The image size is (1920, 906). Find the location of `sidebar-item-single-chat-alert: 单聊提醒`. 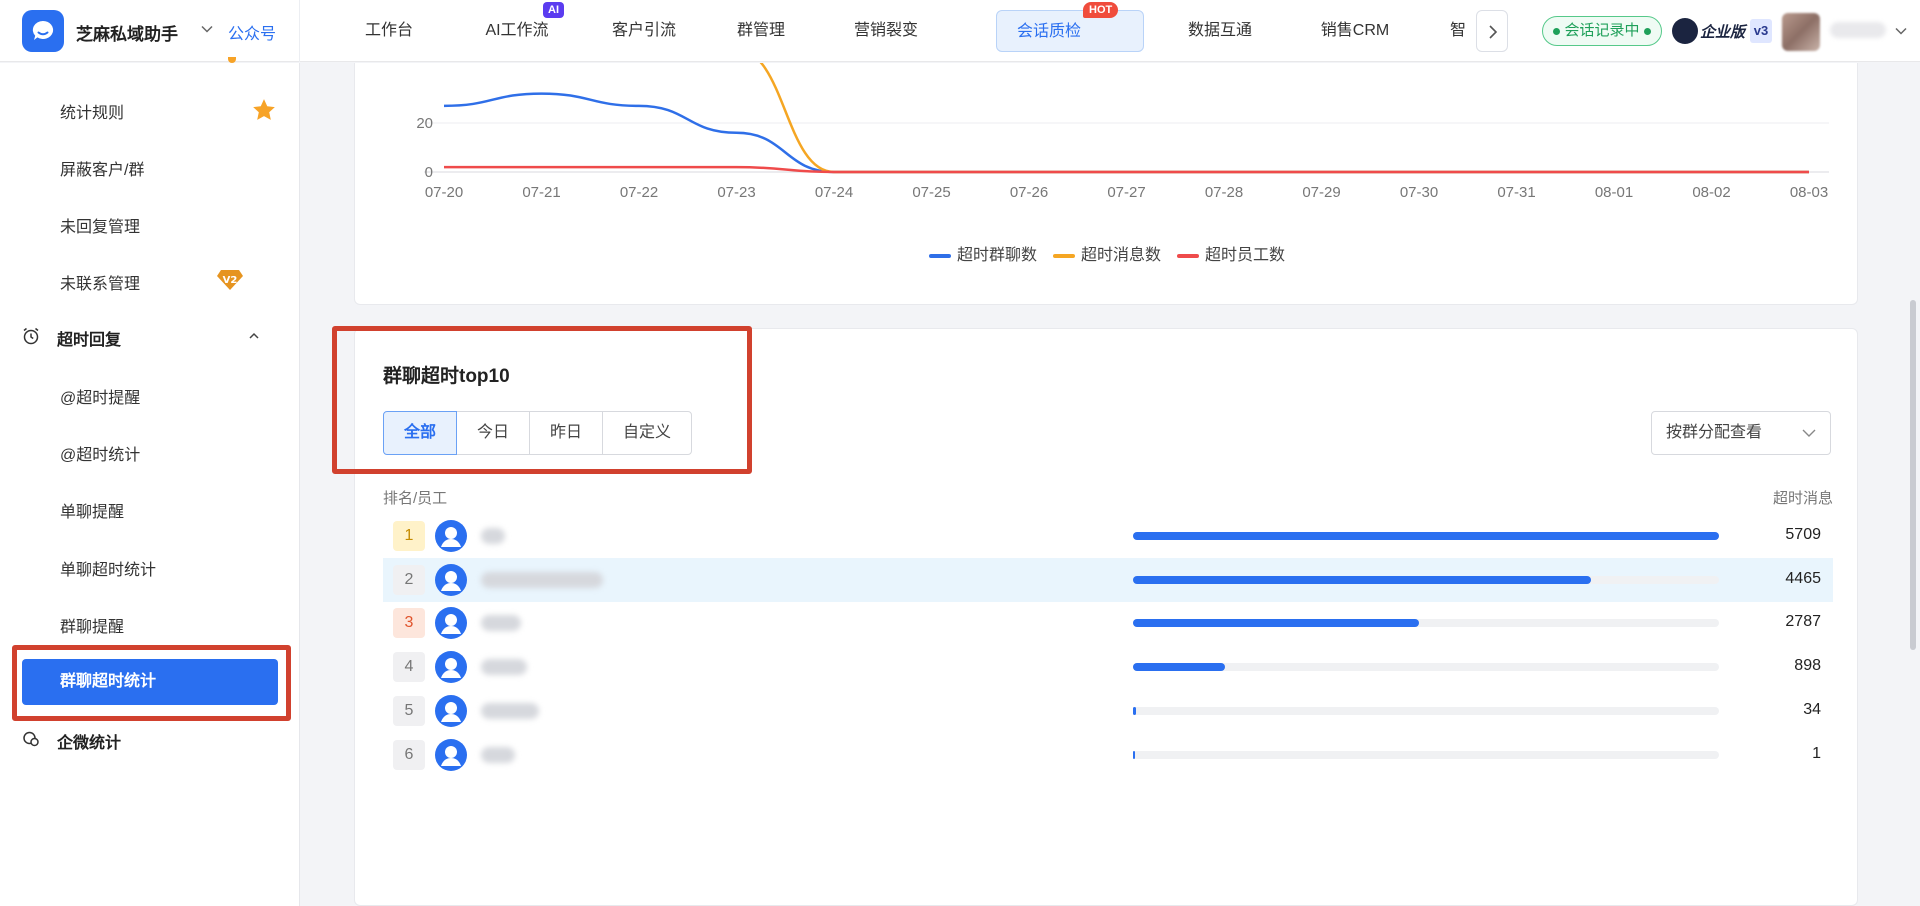

sidebar-item-single-chat-alert: 单聊提醒 is located at coordinates (92, 510).